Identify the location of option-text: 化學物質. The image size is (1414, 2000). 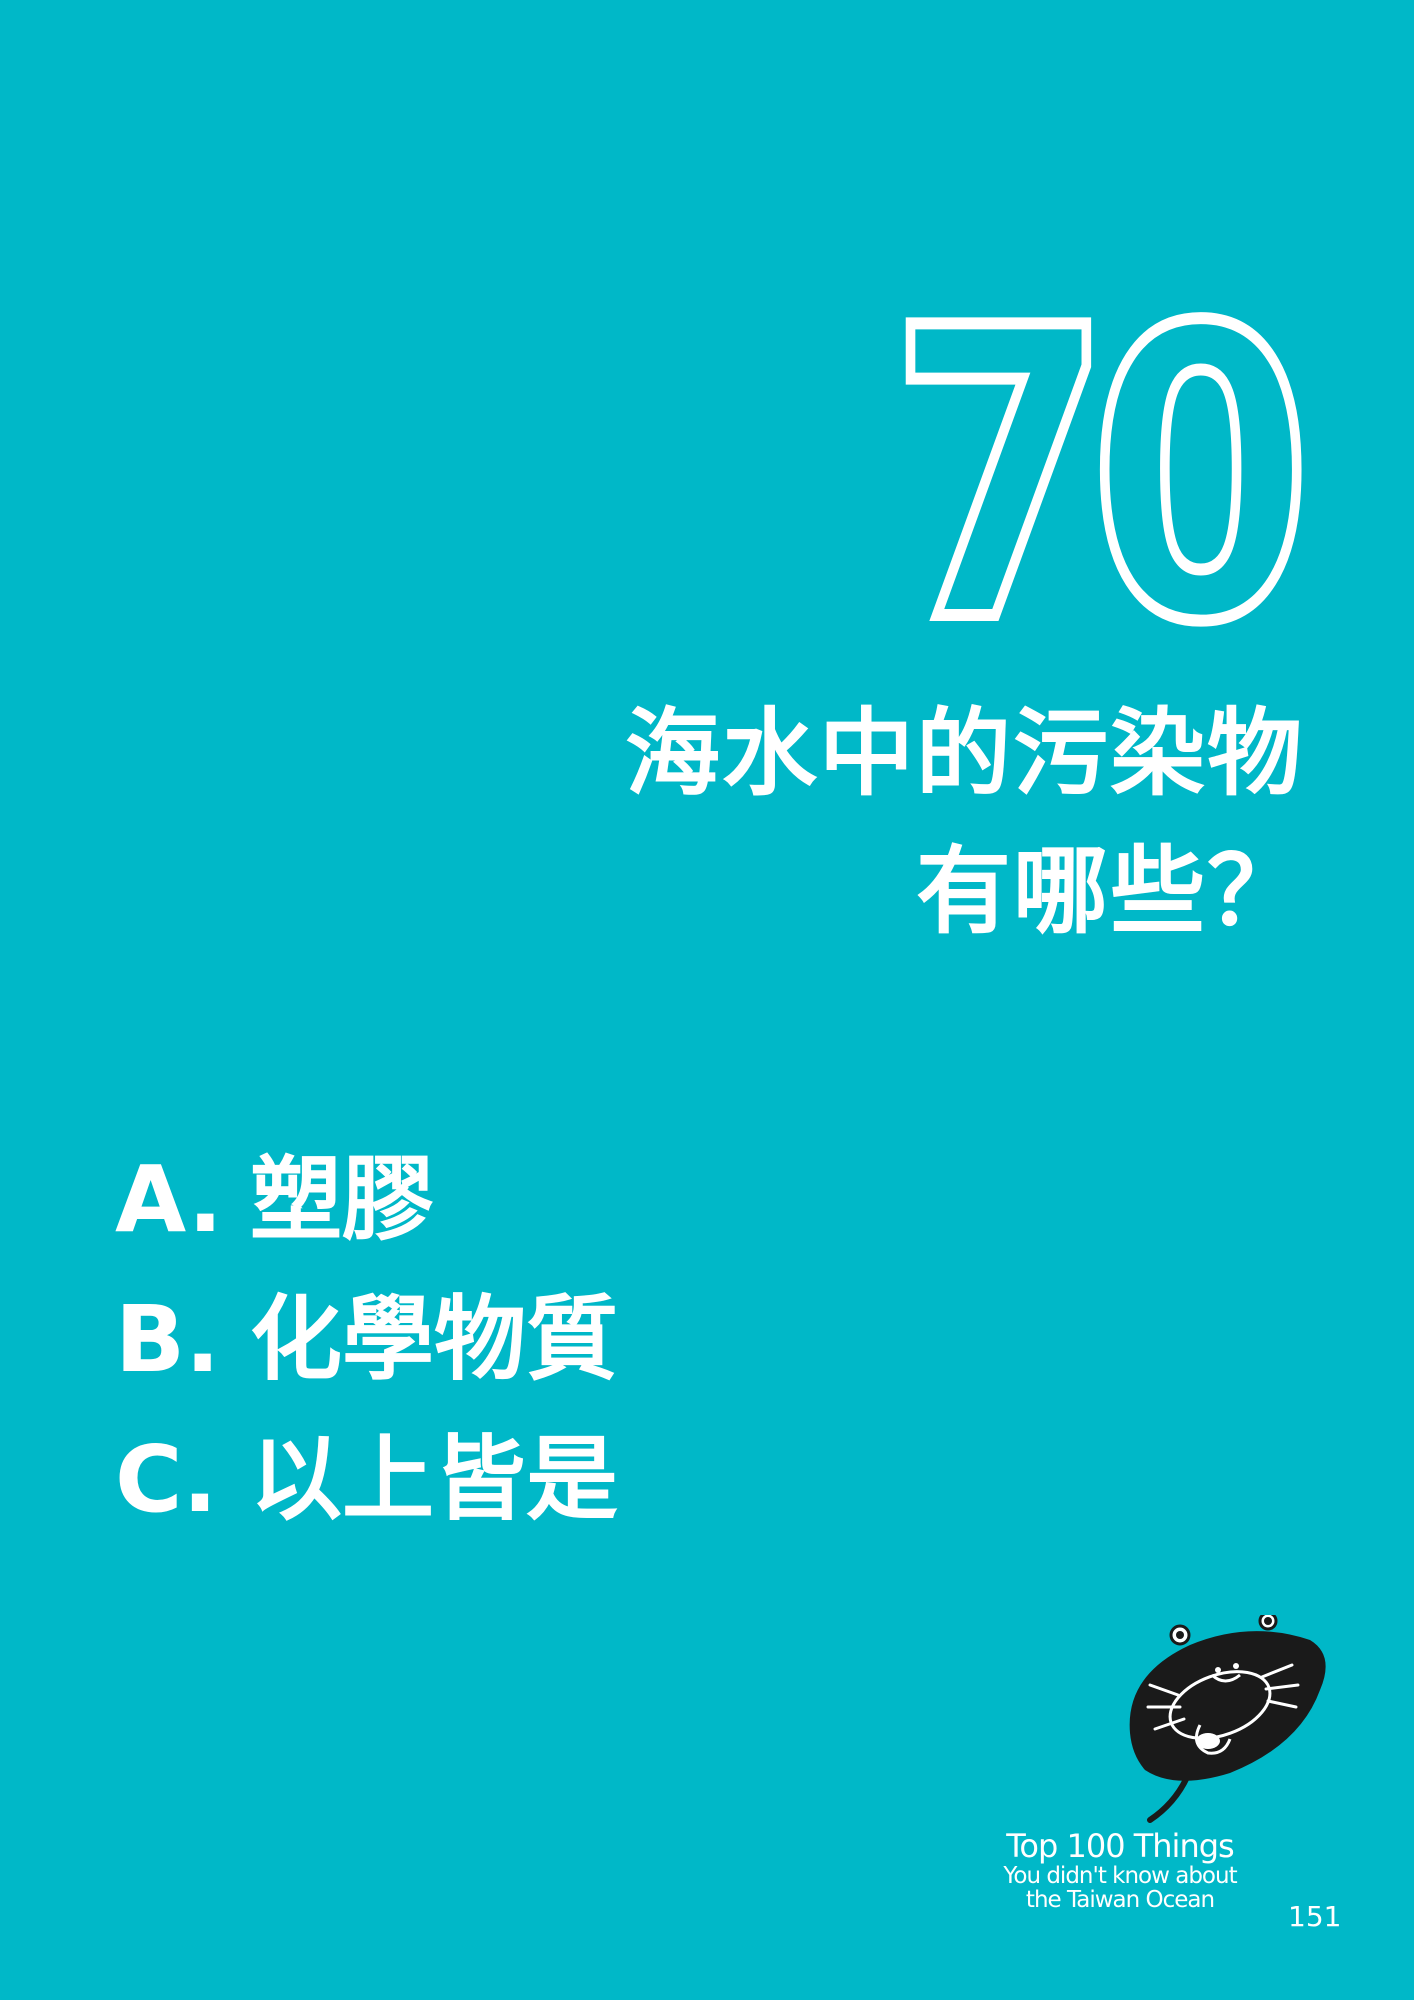
(434, 1339).